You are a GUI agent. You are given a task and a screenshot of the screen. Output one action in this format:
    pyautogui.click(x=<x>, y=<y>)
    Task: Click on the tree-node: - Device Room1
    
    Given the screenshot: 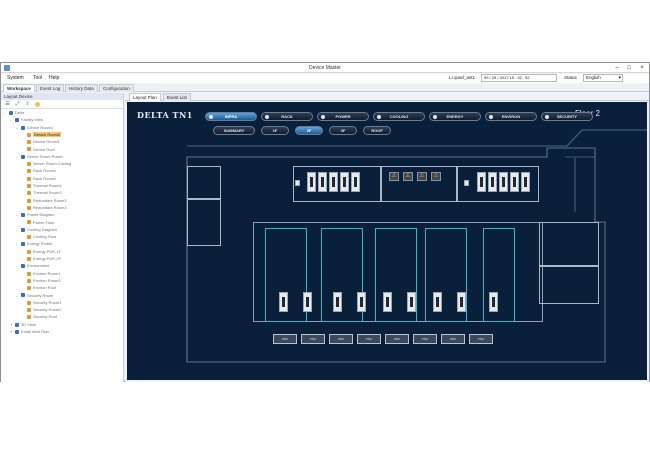 What is the action you would take?
    pyautogui.click(x=34, y=128)
    